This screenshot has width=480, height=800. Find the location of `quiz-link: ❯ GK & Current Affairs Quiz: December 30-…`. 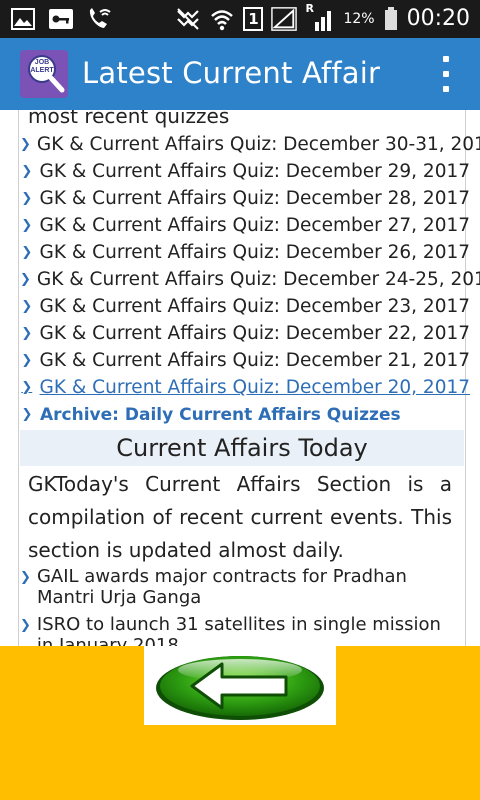

quiz-link: ❯ GK & Current Affairs Quiz: December 30-… is located at coordinates (250, 144).